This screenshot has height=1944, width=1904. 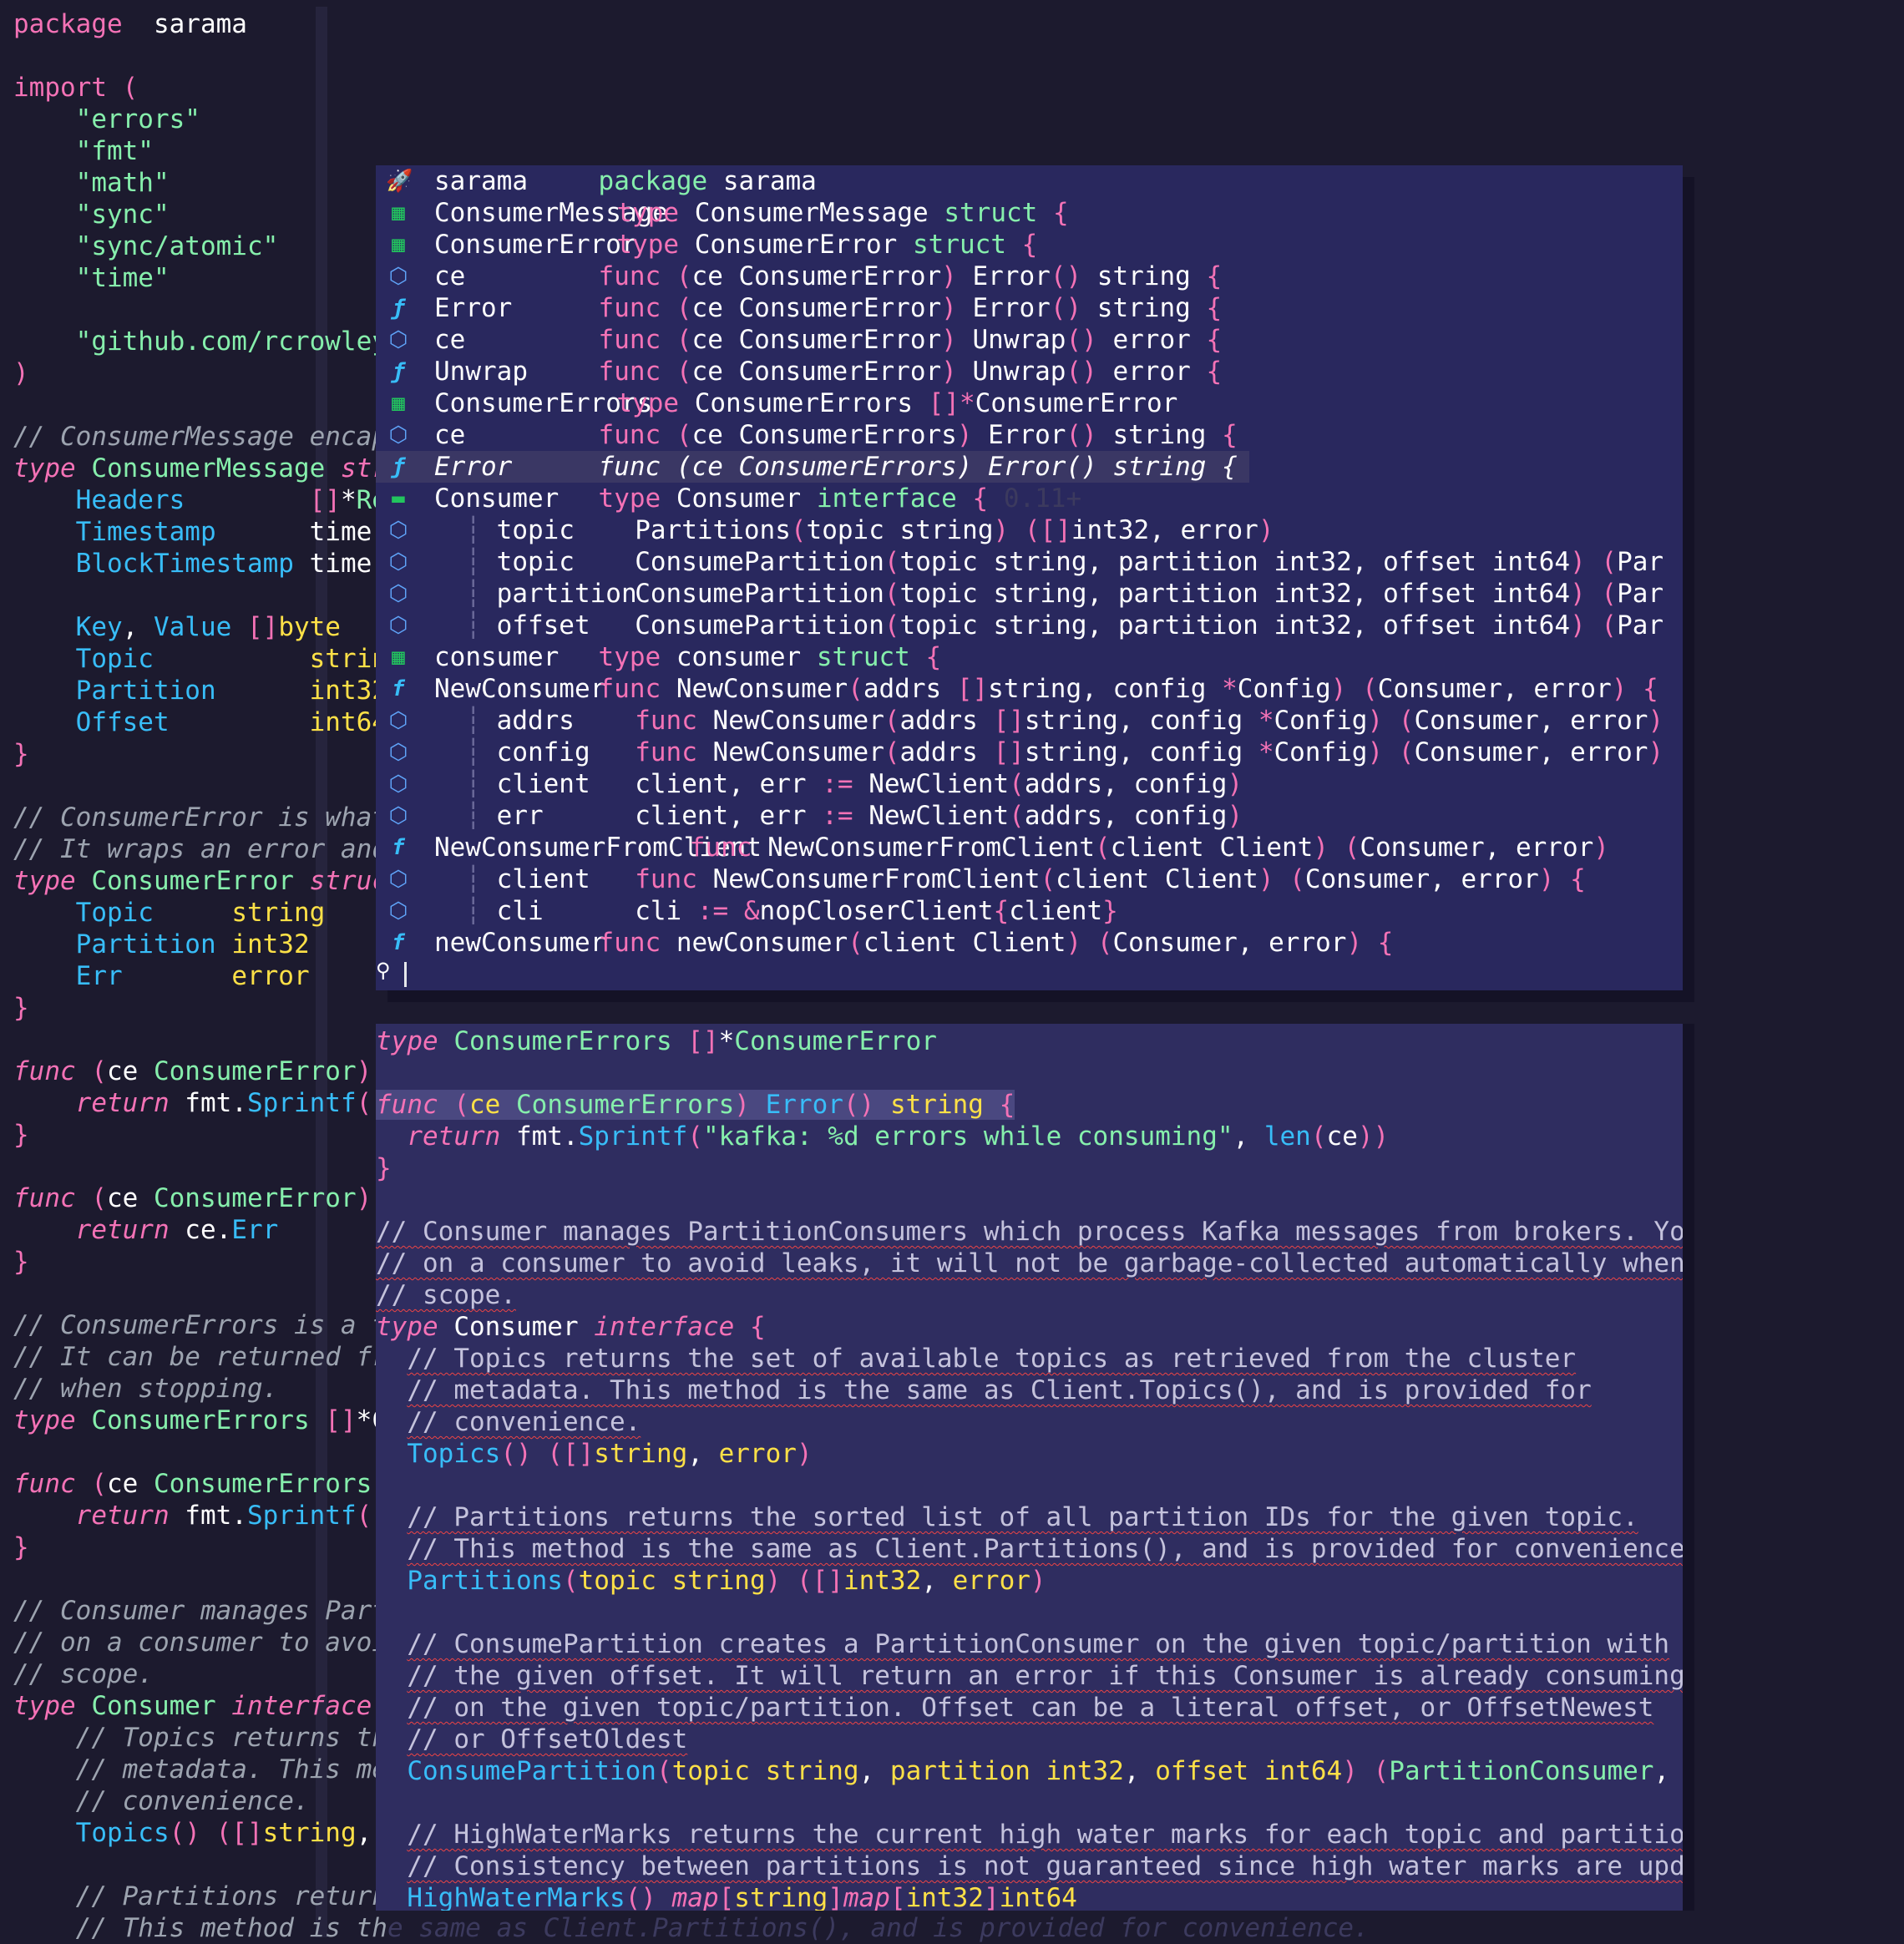 What do you see at coordinates (130, 24) in the screenshot?
I see `code-line: package sarama` at bounding box center [130, 24].